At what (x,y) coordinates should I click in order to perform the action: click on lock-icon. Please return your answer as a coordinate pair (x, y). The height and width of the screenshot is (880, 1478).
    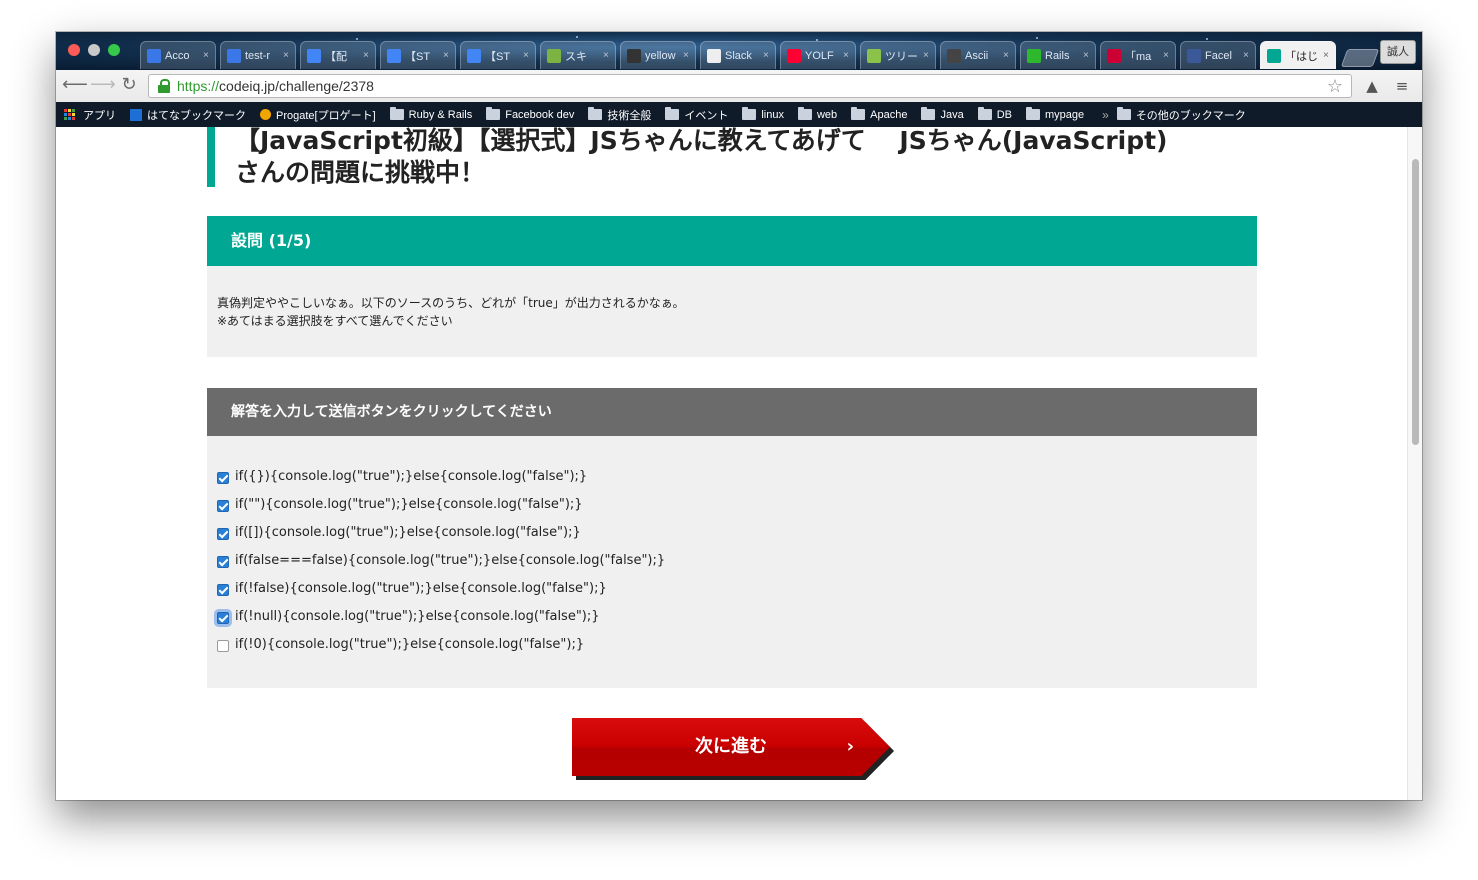
    Looking at the image, I should click on (164, 86).